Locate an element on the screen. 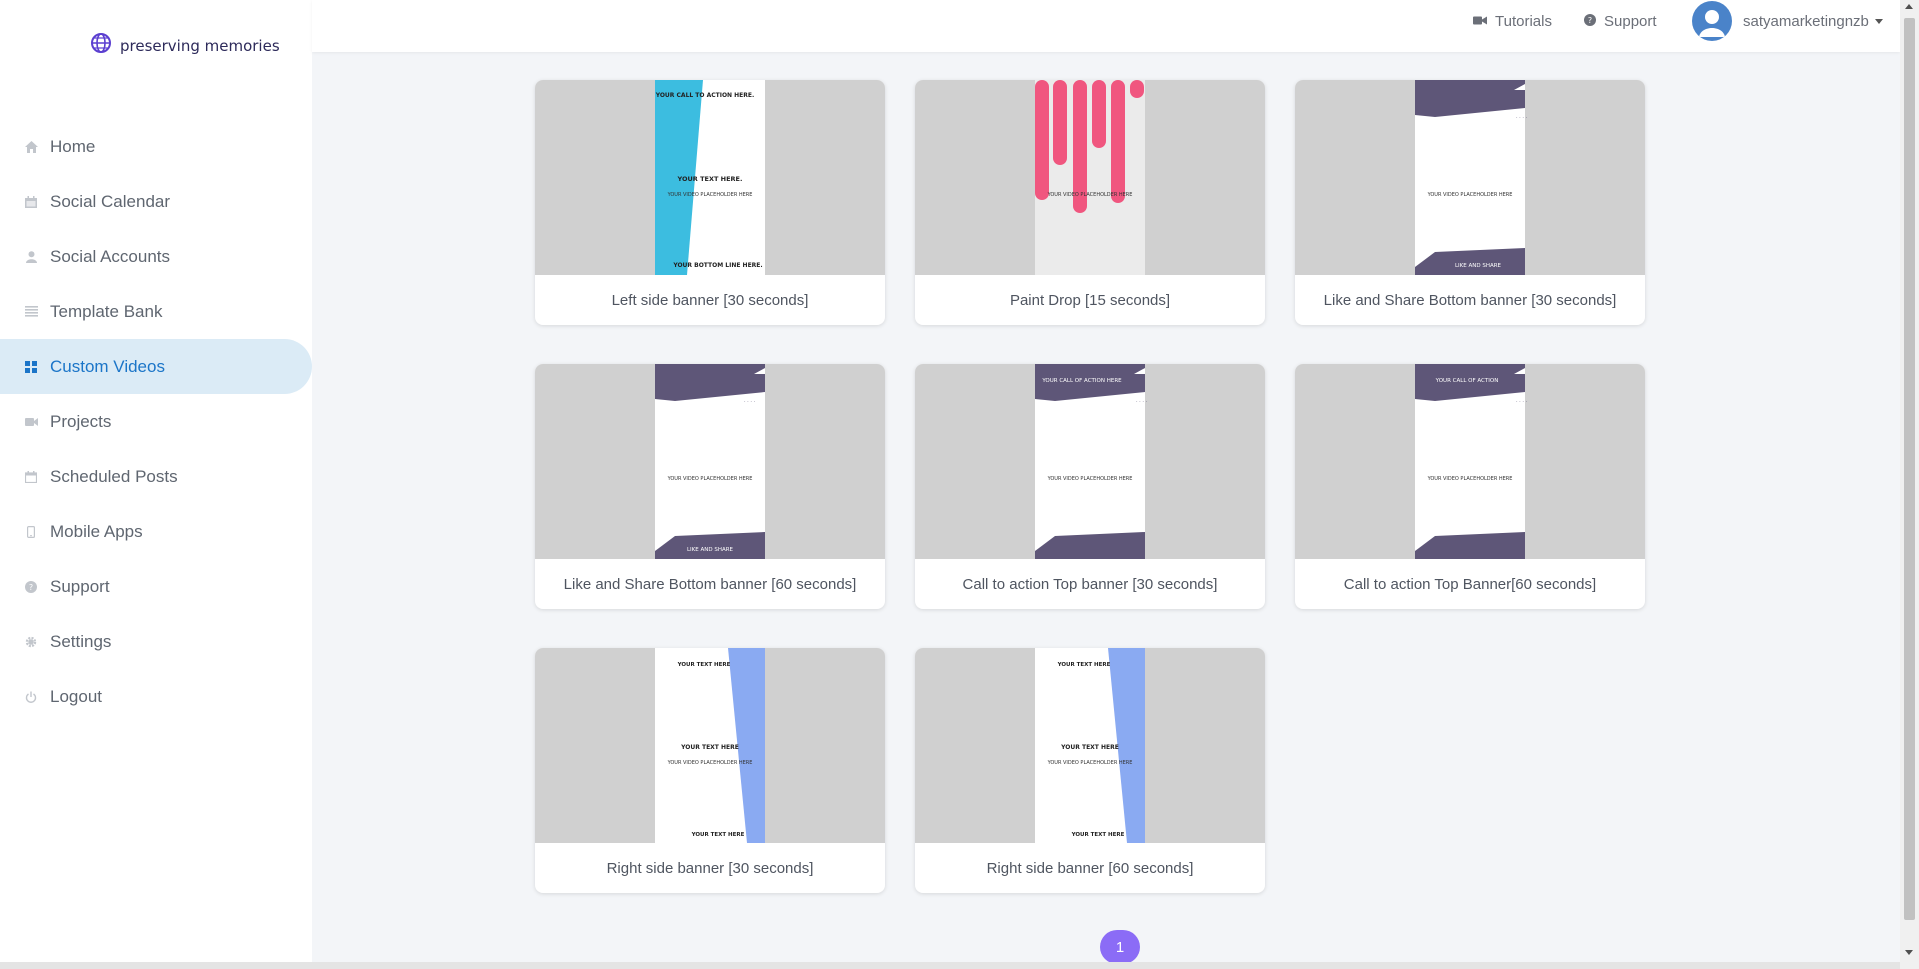 The height and width of the screenshot is (969, 1919). thumb-middle-text: YOUR TEXT HERE. is located at coordinates (710, 179).